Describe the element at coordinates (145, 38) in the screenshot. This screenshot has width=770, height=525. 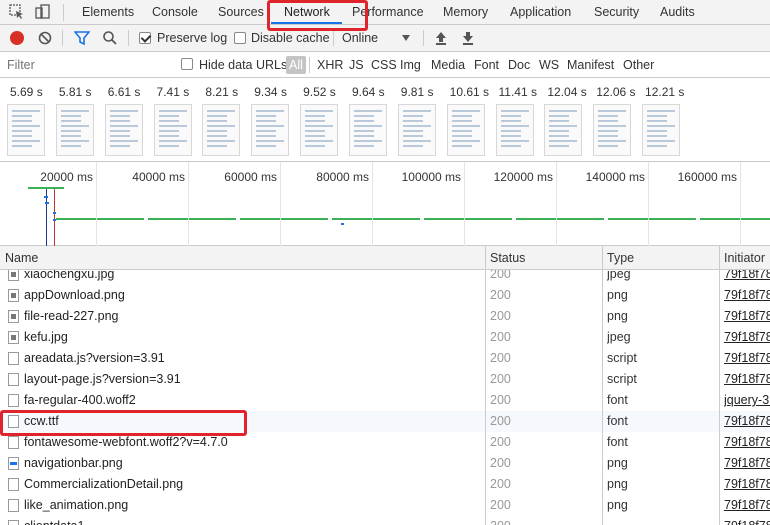
I see `preserve-log-checkbox` at that location.